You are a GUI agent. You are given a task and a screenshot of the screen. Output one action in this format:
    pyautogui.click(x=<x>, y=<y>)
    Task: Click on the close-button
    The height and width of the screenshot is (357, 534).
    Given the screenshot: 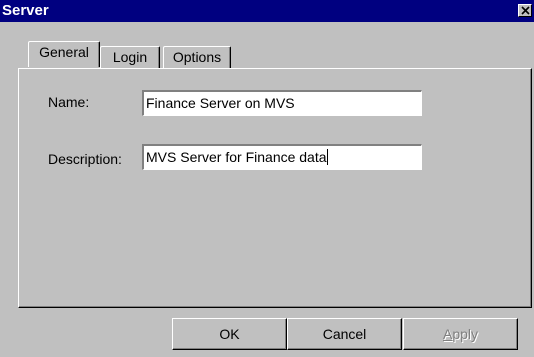 What is the action you would take?
    pyautogui.click(x=525, y=10)
    